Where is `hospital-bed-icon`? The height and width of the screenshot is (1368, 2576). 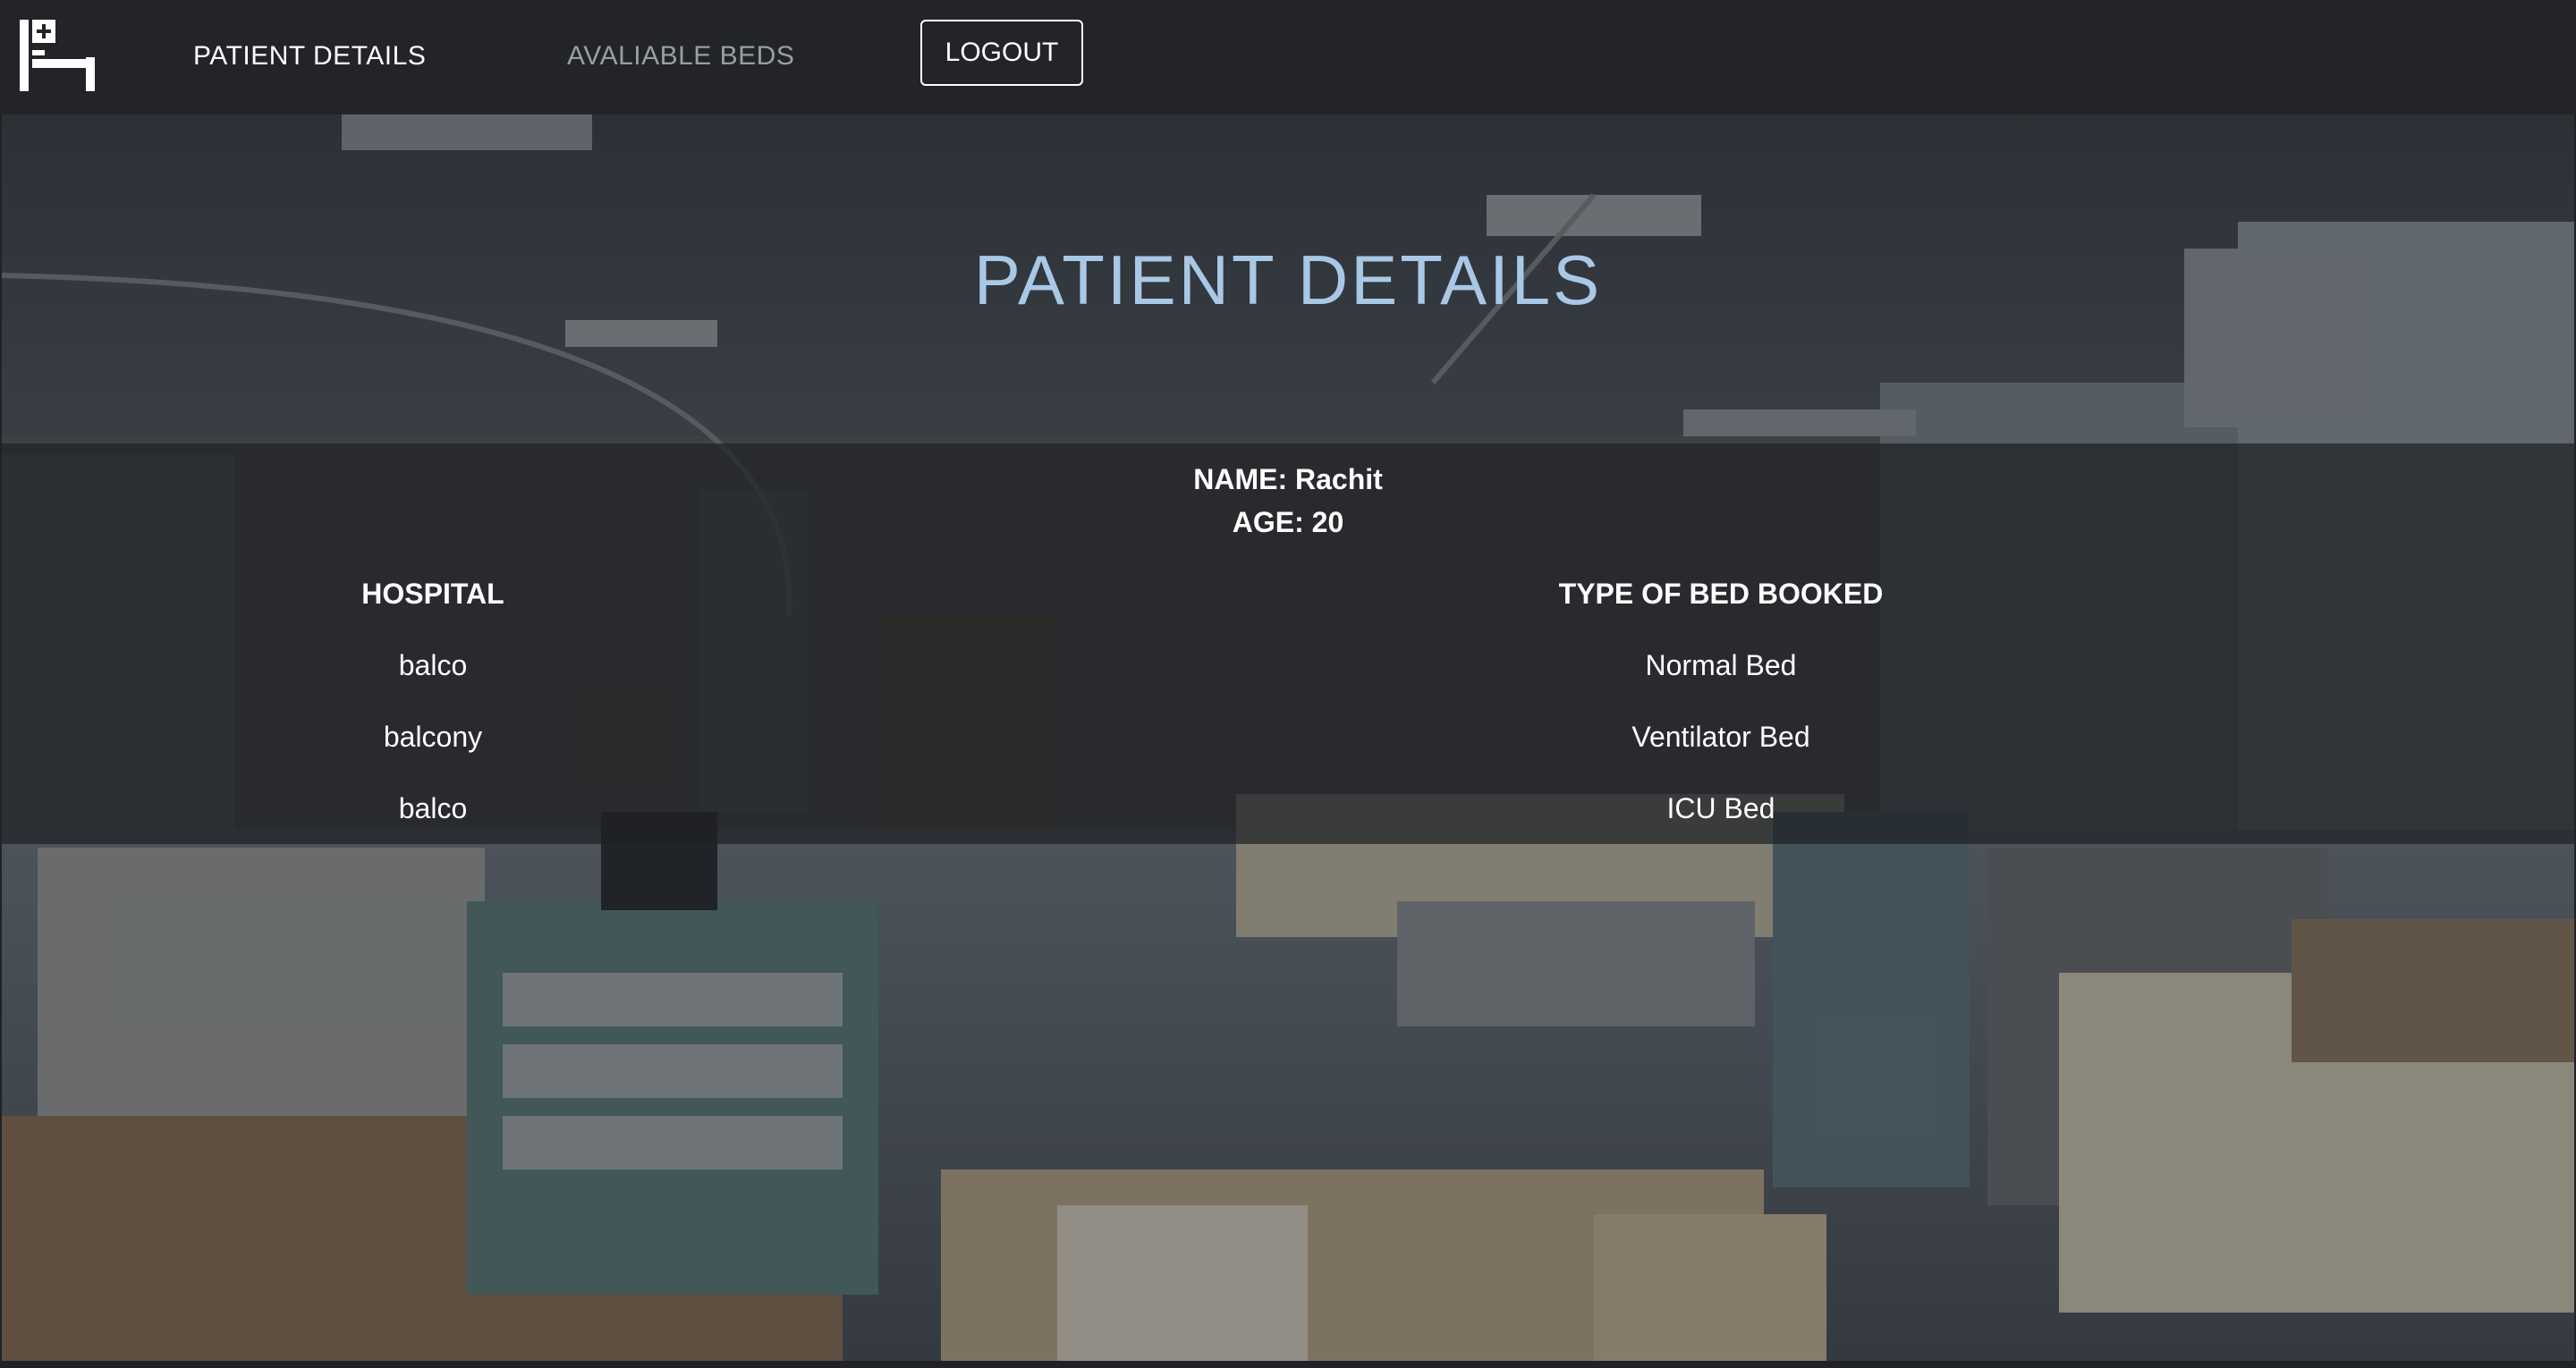 hospital-bed-icon is located at coordinates (57, 55).